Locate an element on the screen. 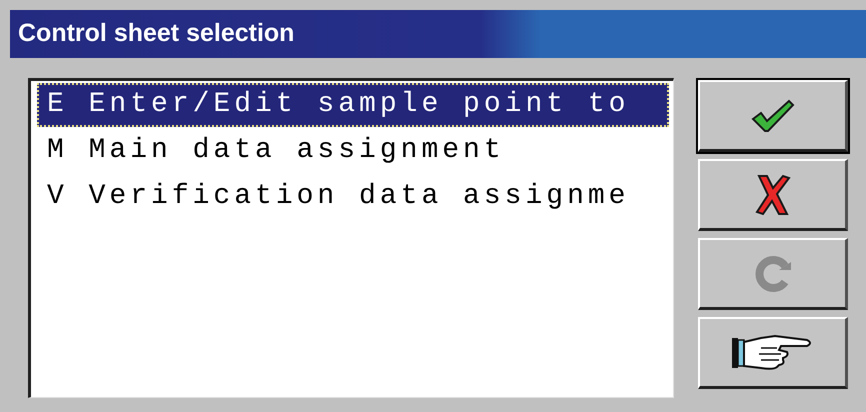  cancel-button is located at coordinates (773, 195).